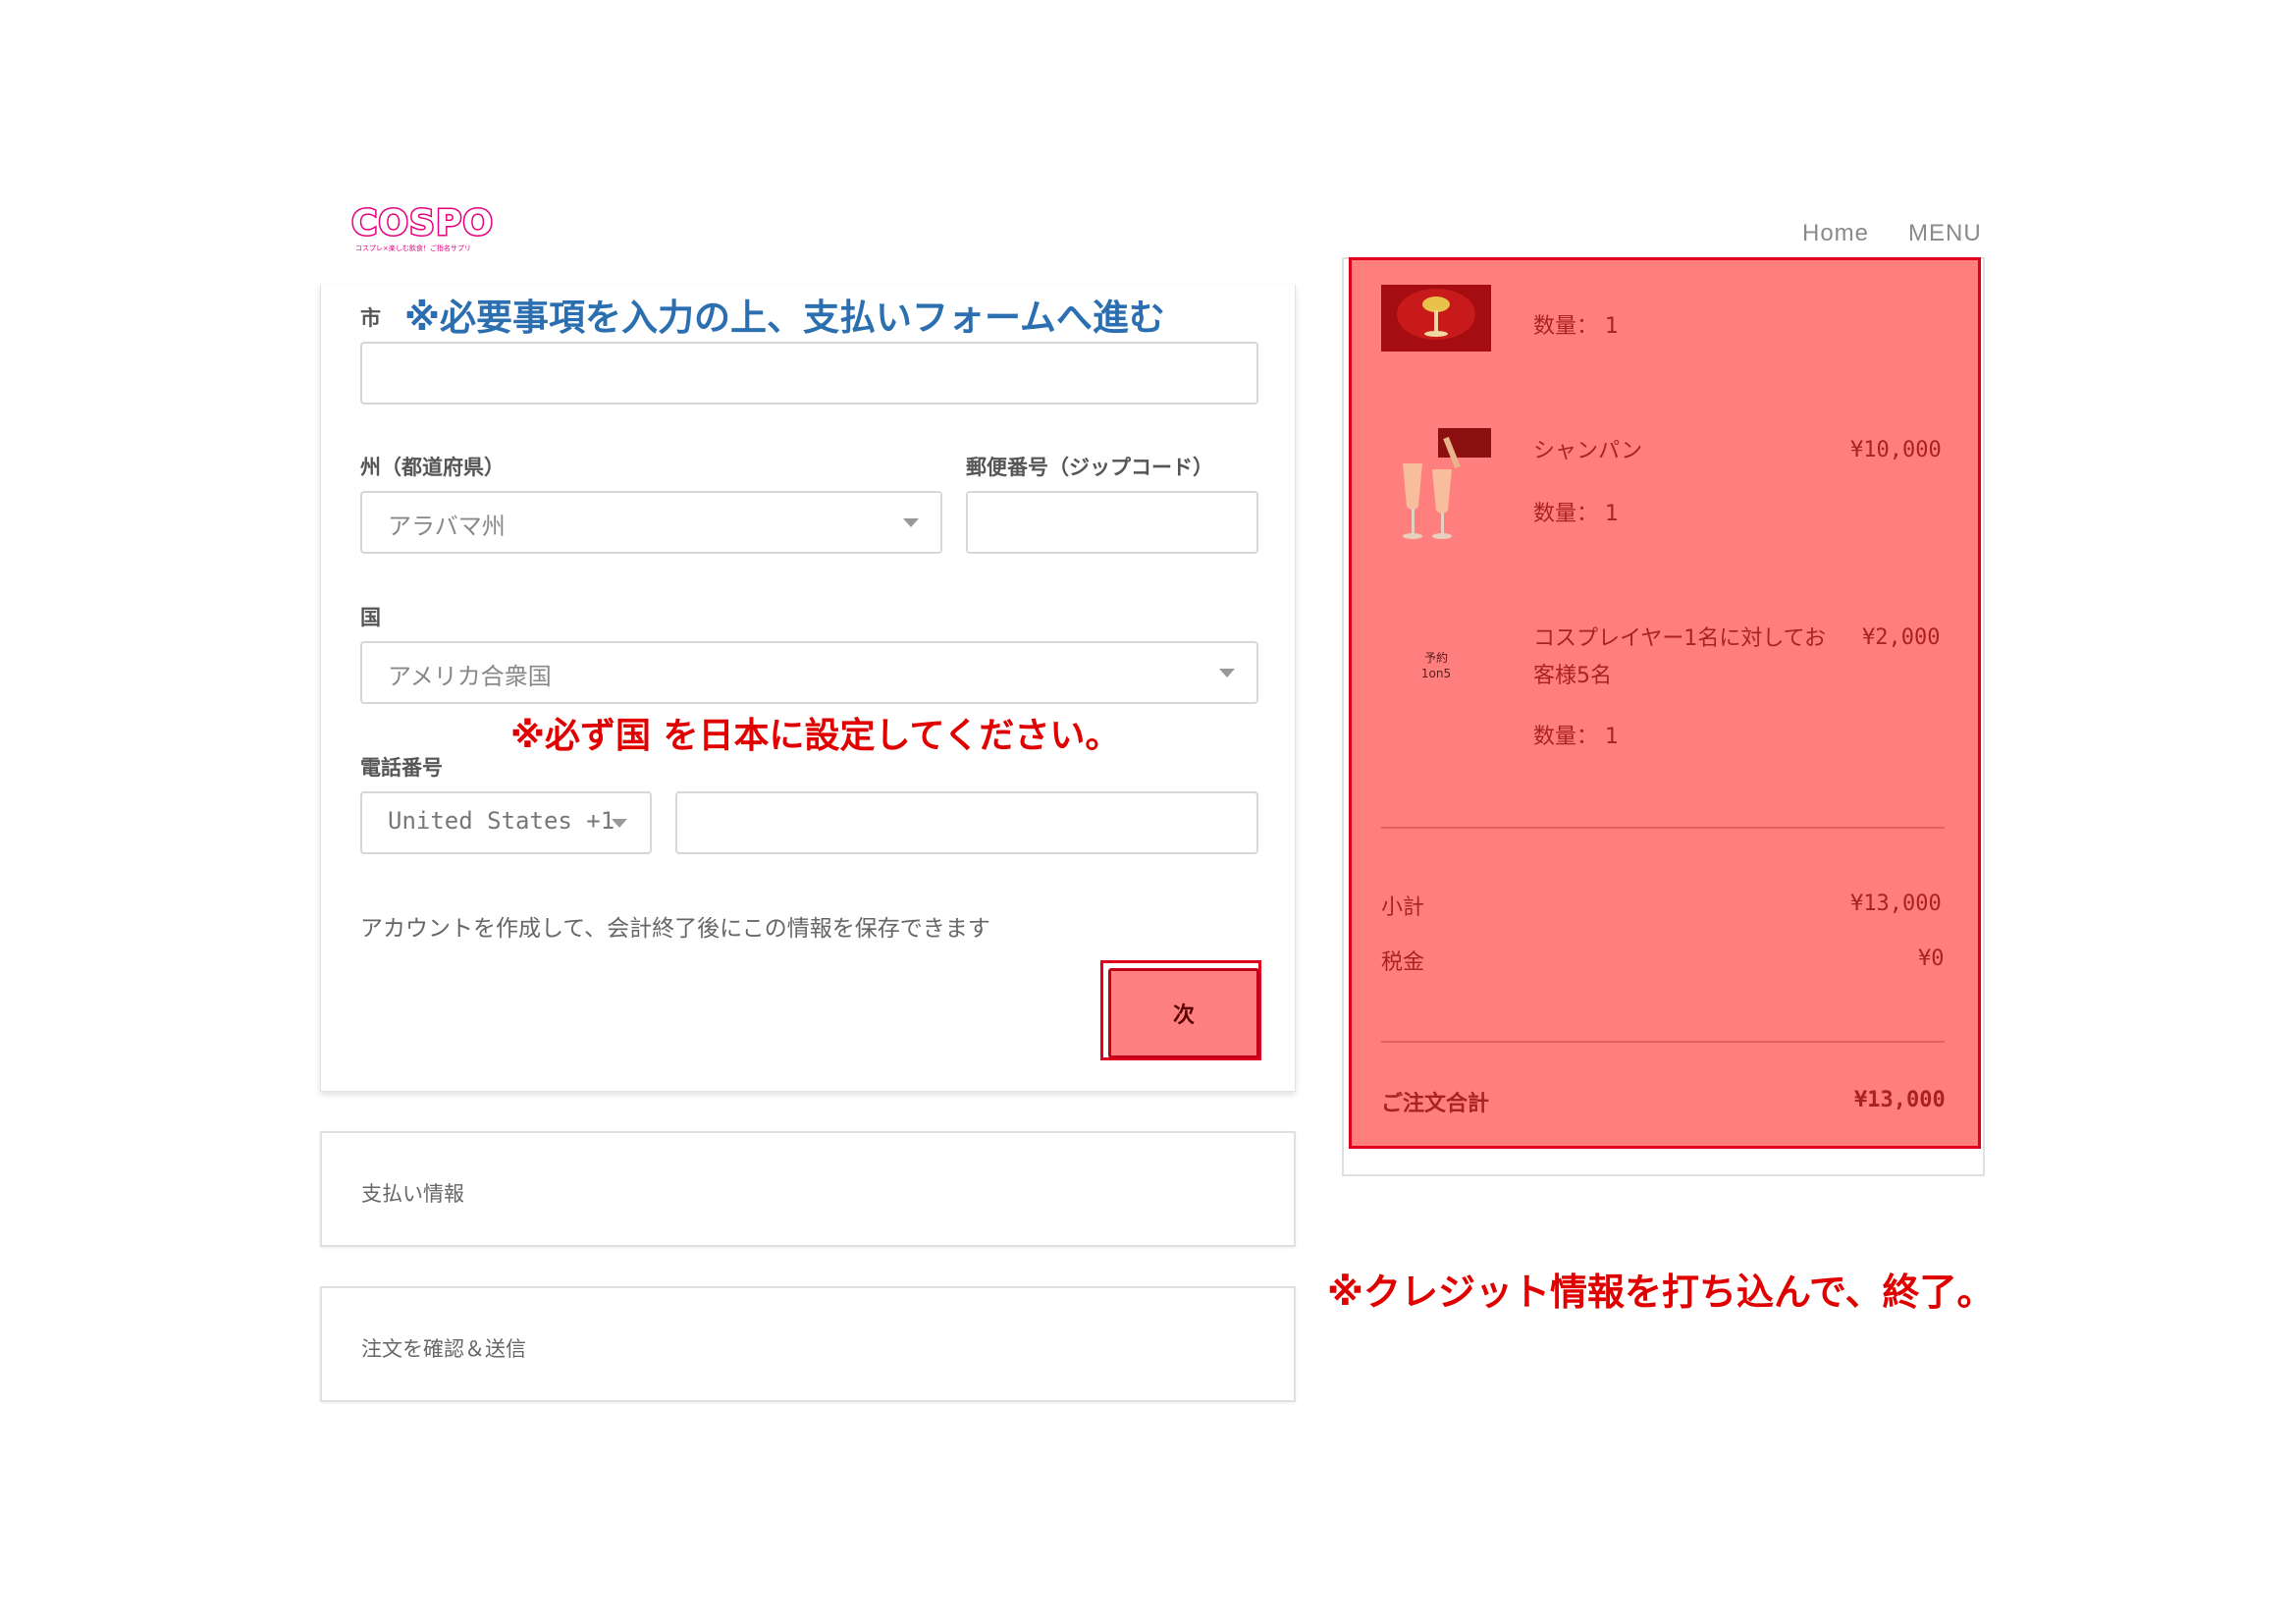 The width and height of the screenshot is (2296, 1623). I want to click on item-3-thumbnail-line1: 予約, so click(1435, 658).